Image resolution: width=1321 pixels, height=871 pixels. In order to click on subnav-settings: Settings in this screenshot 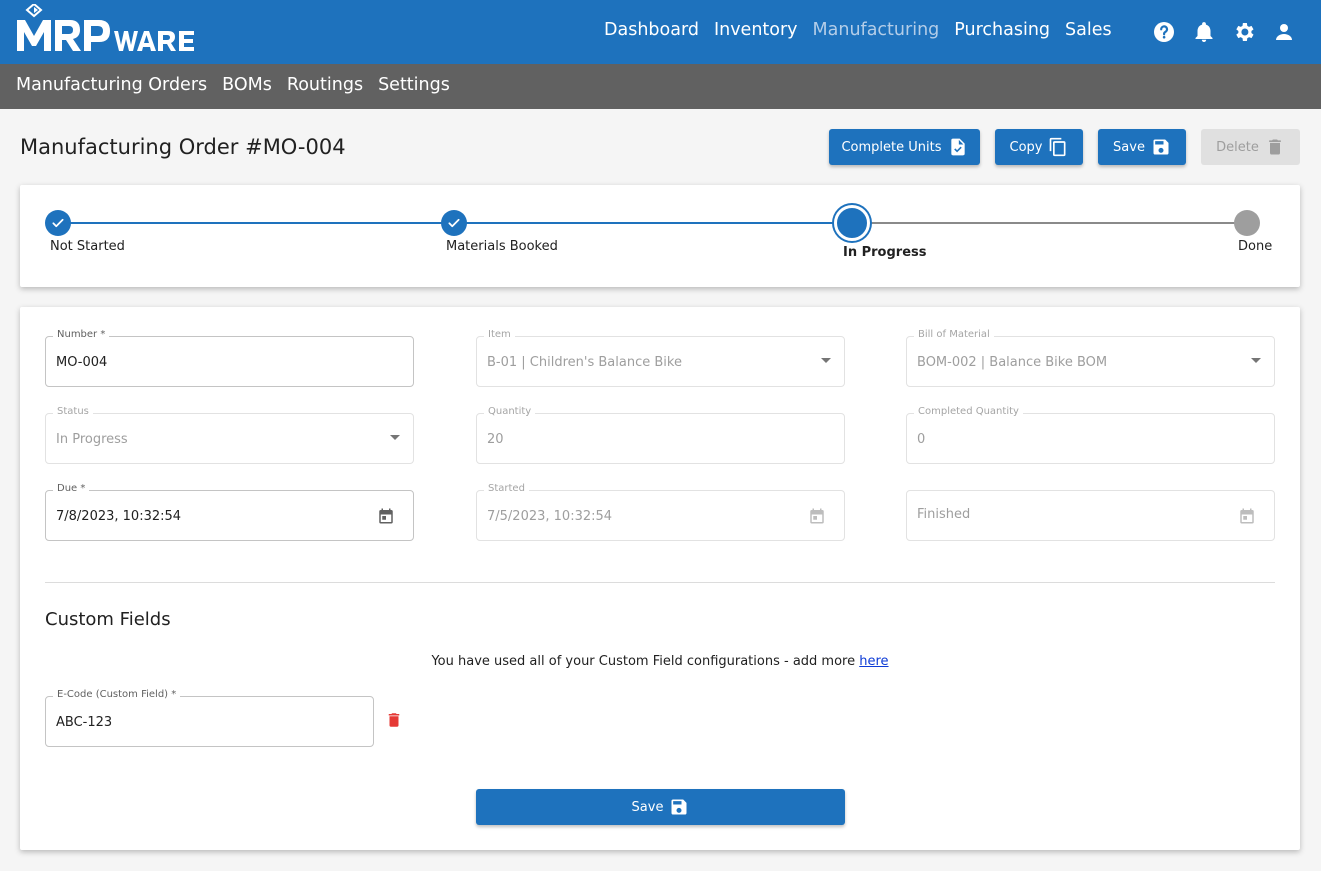, I will do `click(414, 85)`.